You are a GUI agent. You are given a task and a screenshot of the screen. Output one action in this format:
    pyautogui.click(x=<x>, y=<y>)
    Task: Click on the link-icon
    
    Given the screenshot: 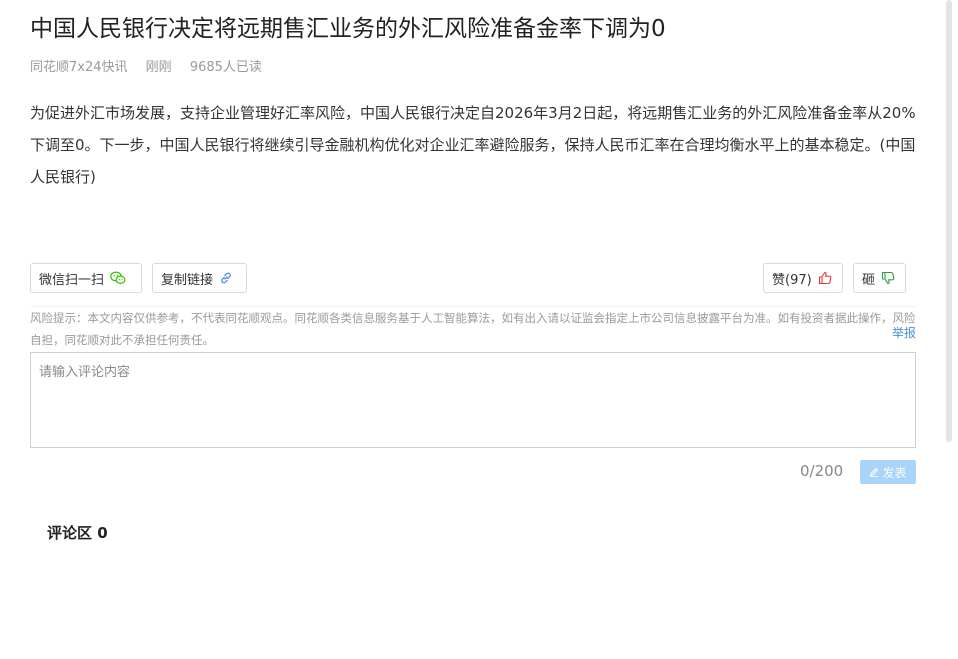 What is the action you would take?
    pyautogui.click(x=226, y=278)
    